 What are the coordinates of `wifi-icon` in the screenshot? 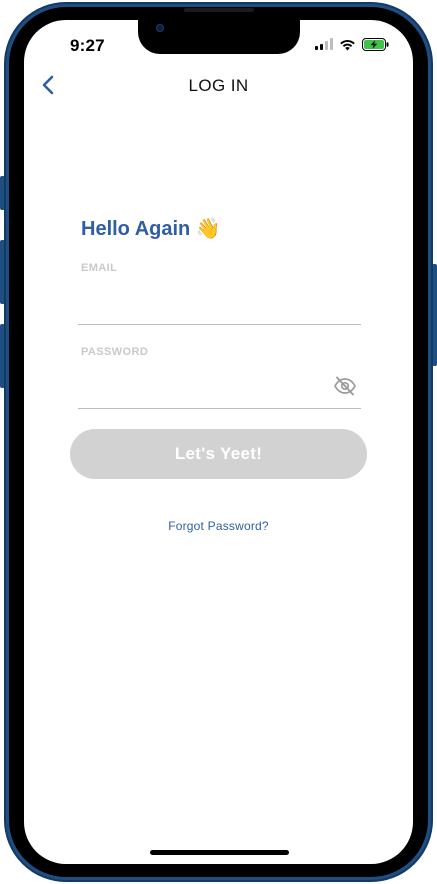 It's located at (347, 44).